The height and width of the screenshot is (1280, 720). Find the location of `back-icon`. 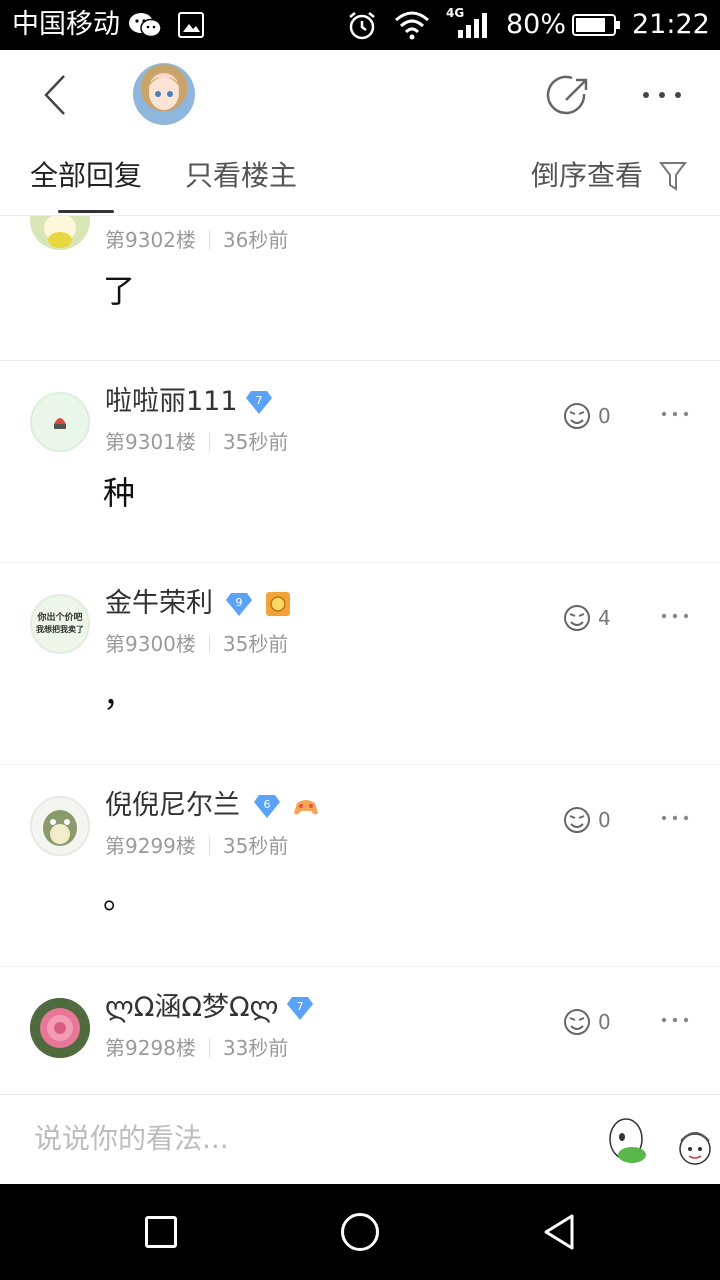

back-icon is located at coordinates (56, 95).